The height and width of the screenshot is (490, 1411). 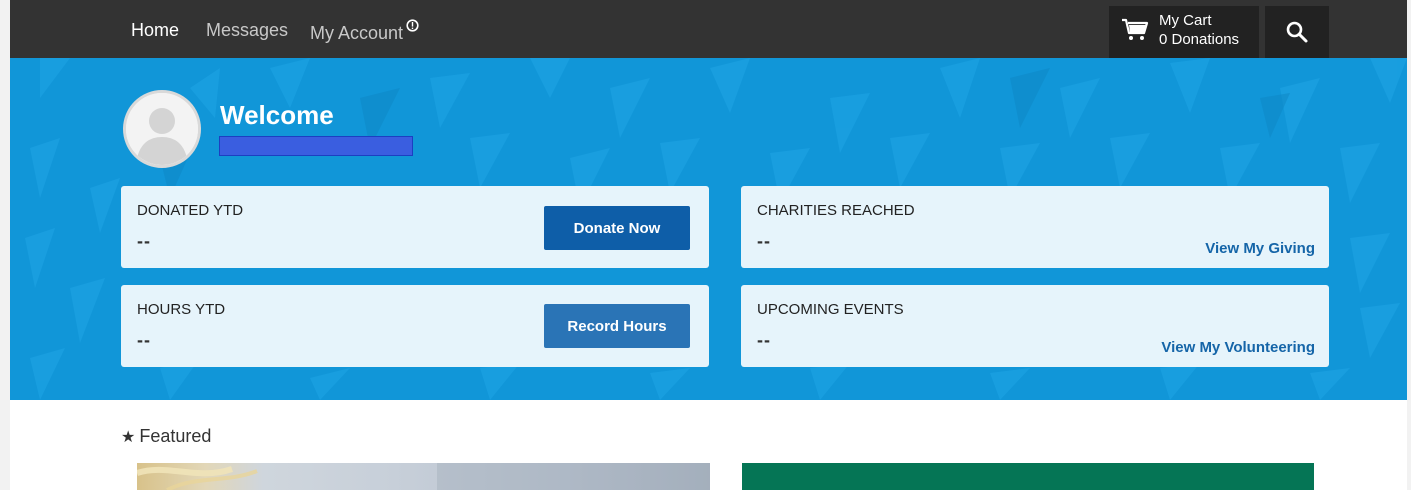 I want to click on search-button, so click(x=1297, y=32).